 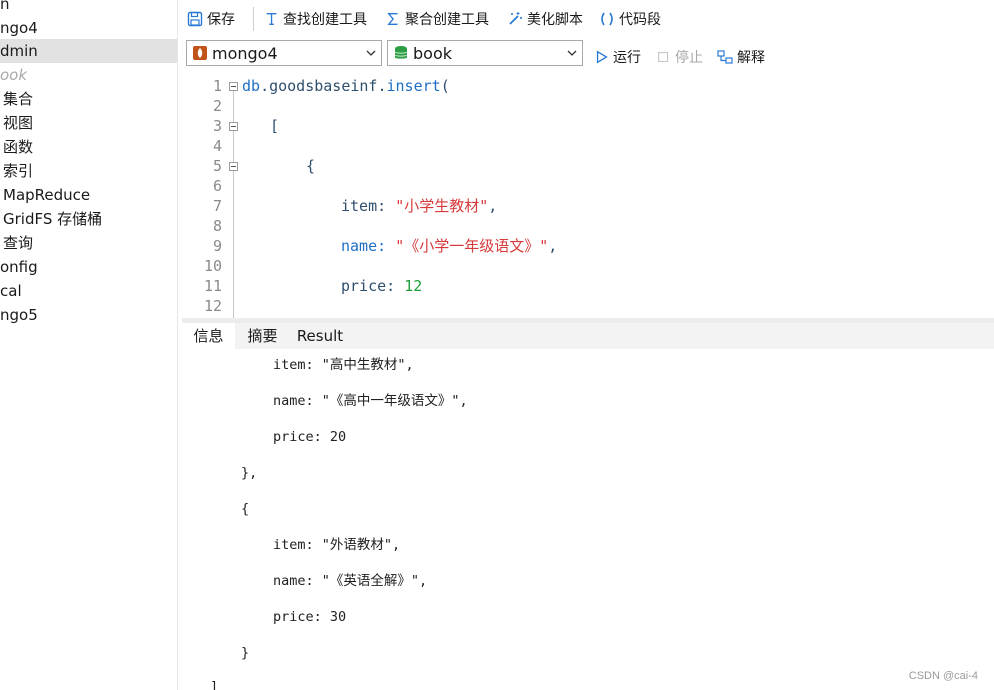 I want to click on output-line: price: 30, so click(x=310, y=617).